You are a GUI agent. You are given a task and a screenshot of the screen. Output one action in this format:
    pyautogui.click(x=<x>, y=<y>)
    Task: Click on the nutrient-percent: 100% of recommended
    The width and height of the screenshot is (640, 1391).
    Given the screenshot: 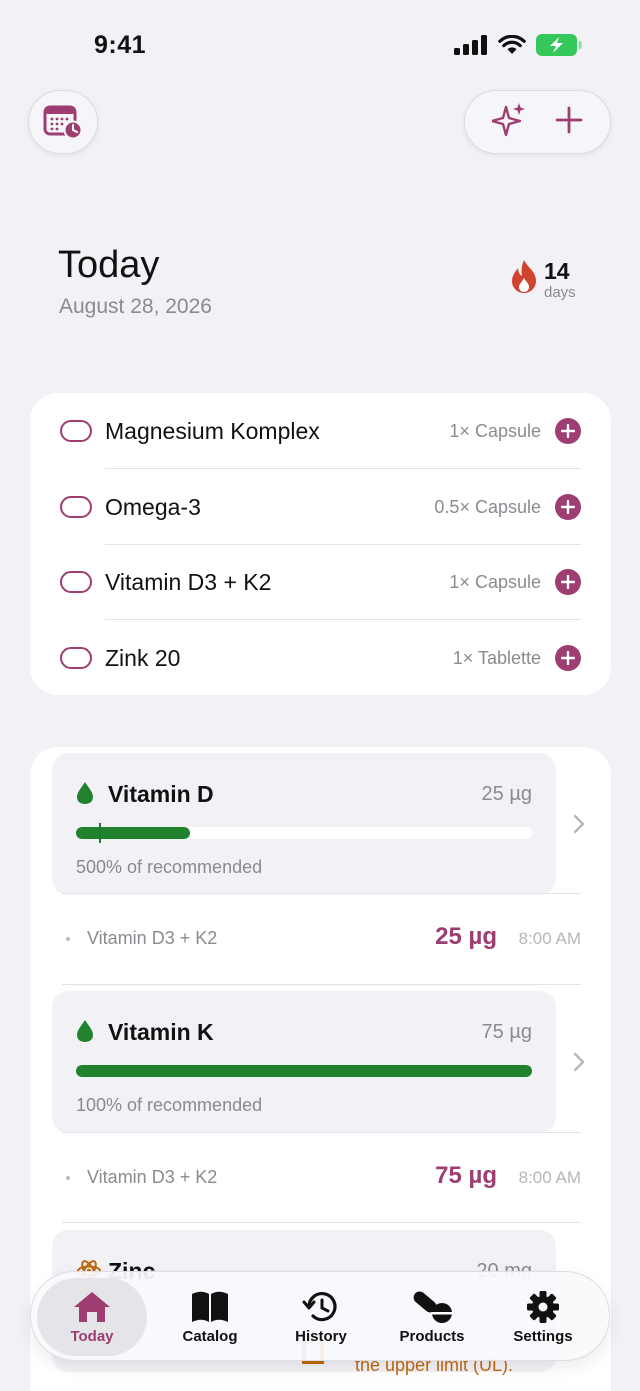 What is the action you would take?
    pyautogui.click(x=169, y=1105)
    